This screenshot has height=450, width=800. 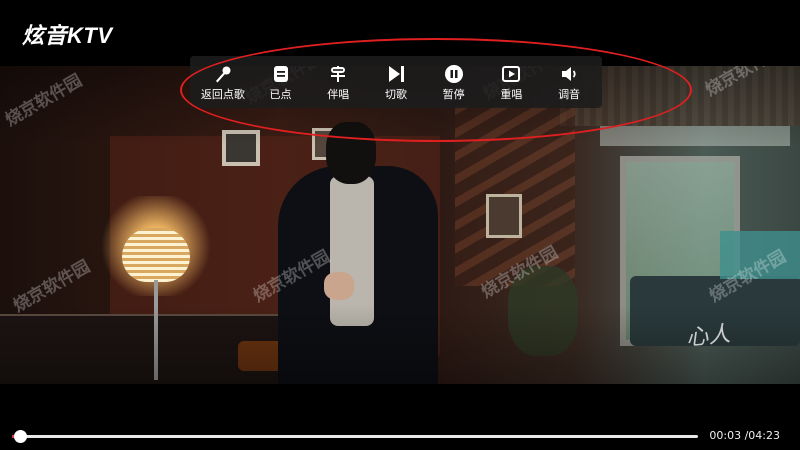 What do you see at coordinates (708, 336) in the screenshot?
I see `video-logo-mark: 心人` at bounding box center [708, 336].